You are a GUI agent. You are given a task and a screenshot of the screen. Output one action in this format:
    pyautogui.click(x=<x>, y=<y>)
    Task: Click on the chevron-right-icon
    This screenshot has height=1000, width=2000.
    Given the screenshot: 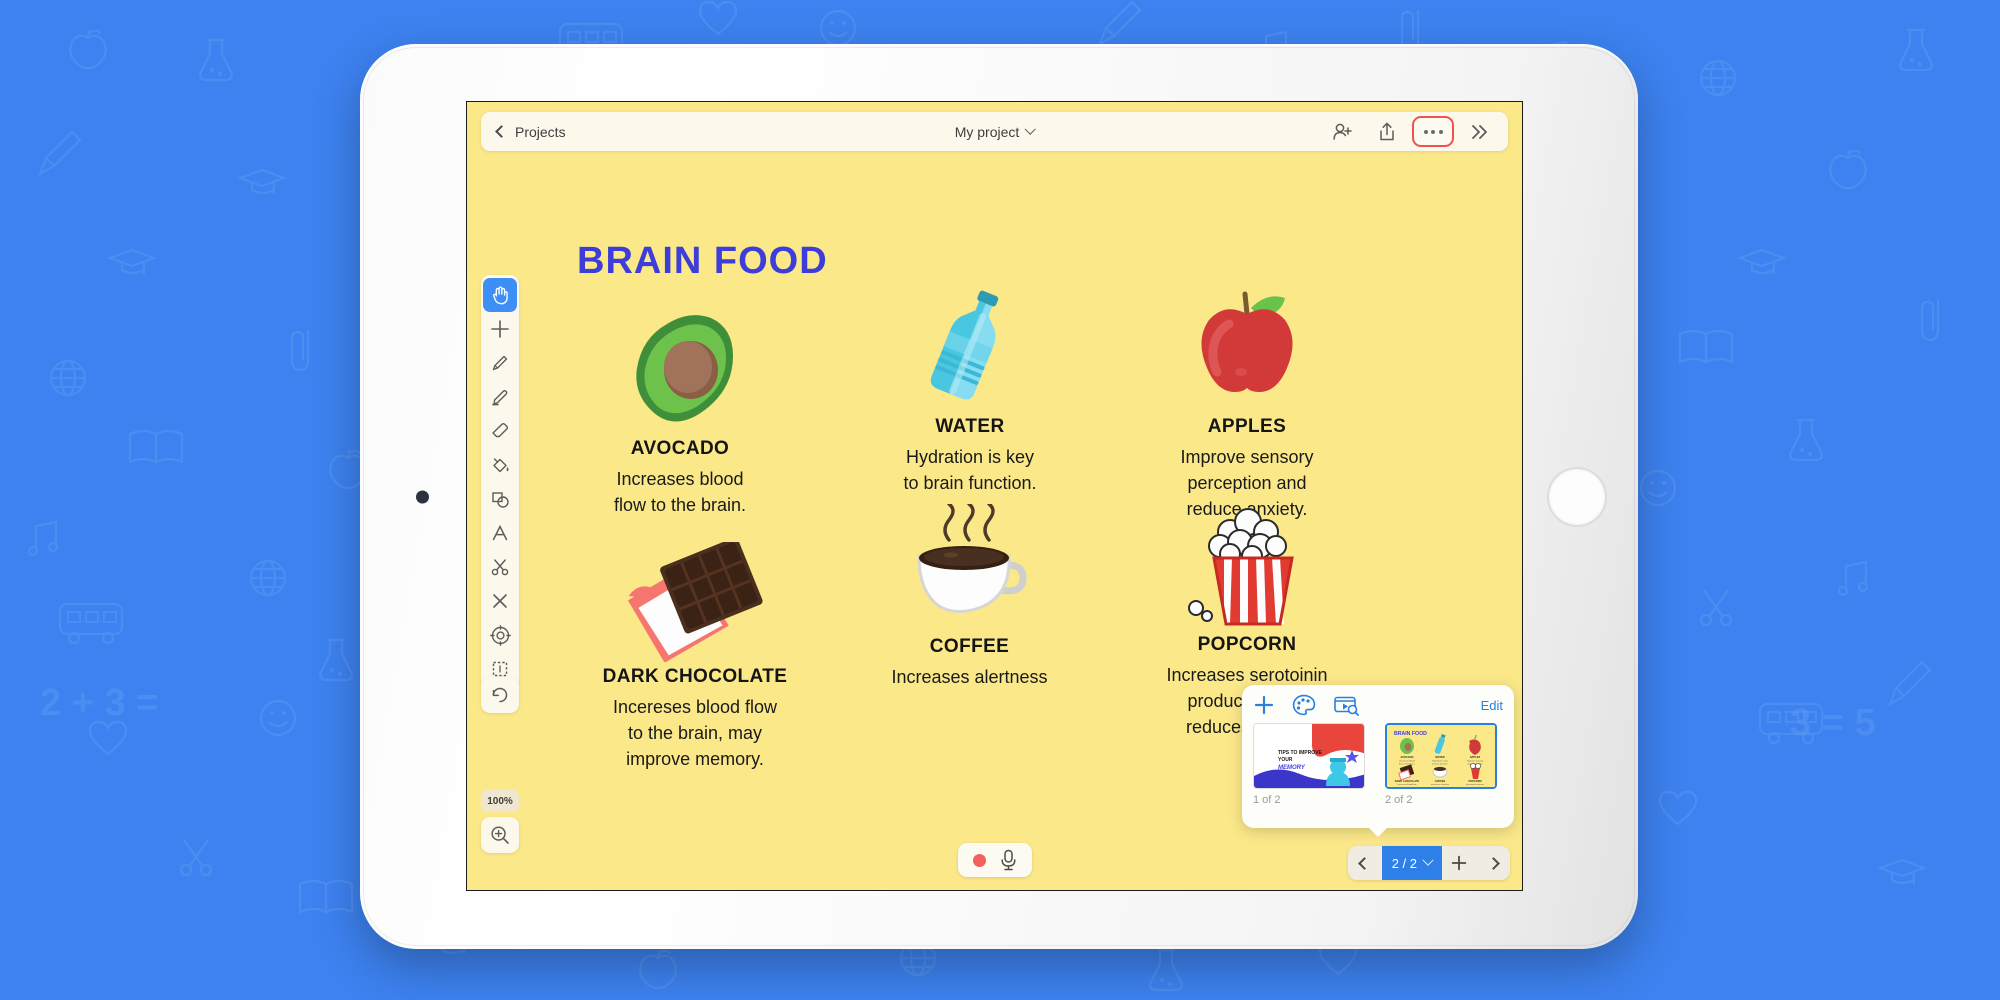 What is the action you would take?
    pyautogui.click(x=1493, y=863)
    